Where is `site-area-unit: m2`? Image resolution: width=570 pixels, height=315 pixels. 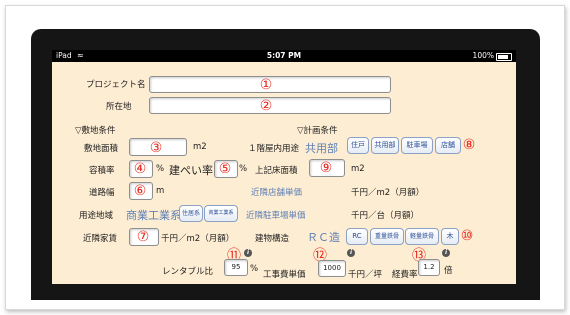 site-area-unit: m2 is located at coordinates (200, 147).